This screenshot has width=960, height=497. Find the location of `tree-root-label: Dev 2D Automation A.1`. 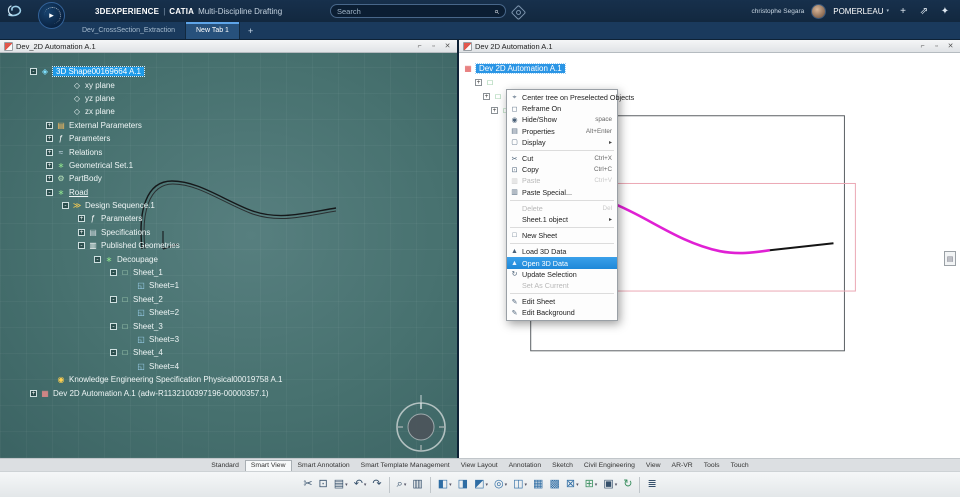

tree-root-label: Dev 2D Automation A.1 is located at coordinates (520, 68).